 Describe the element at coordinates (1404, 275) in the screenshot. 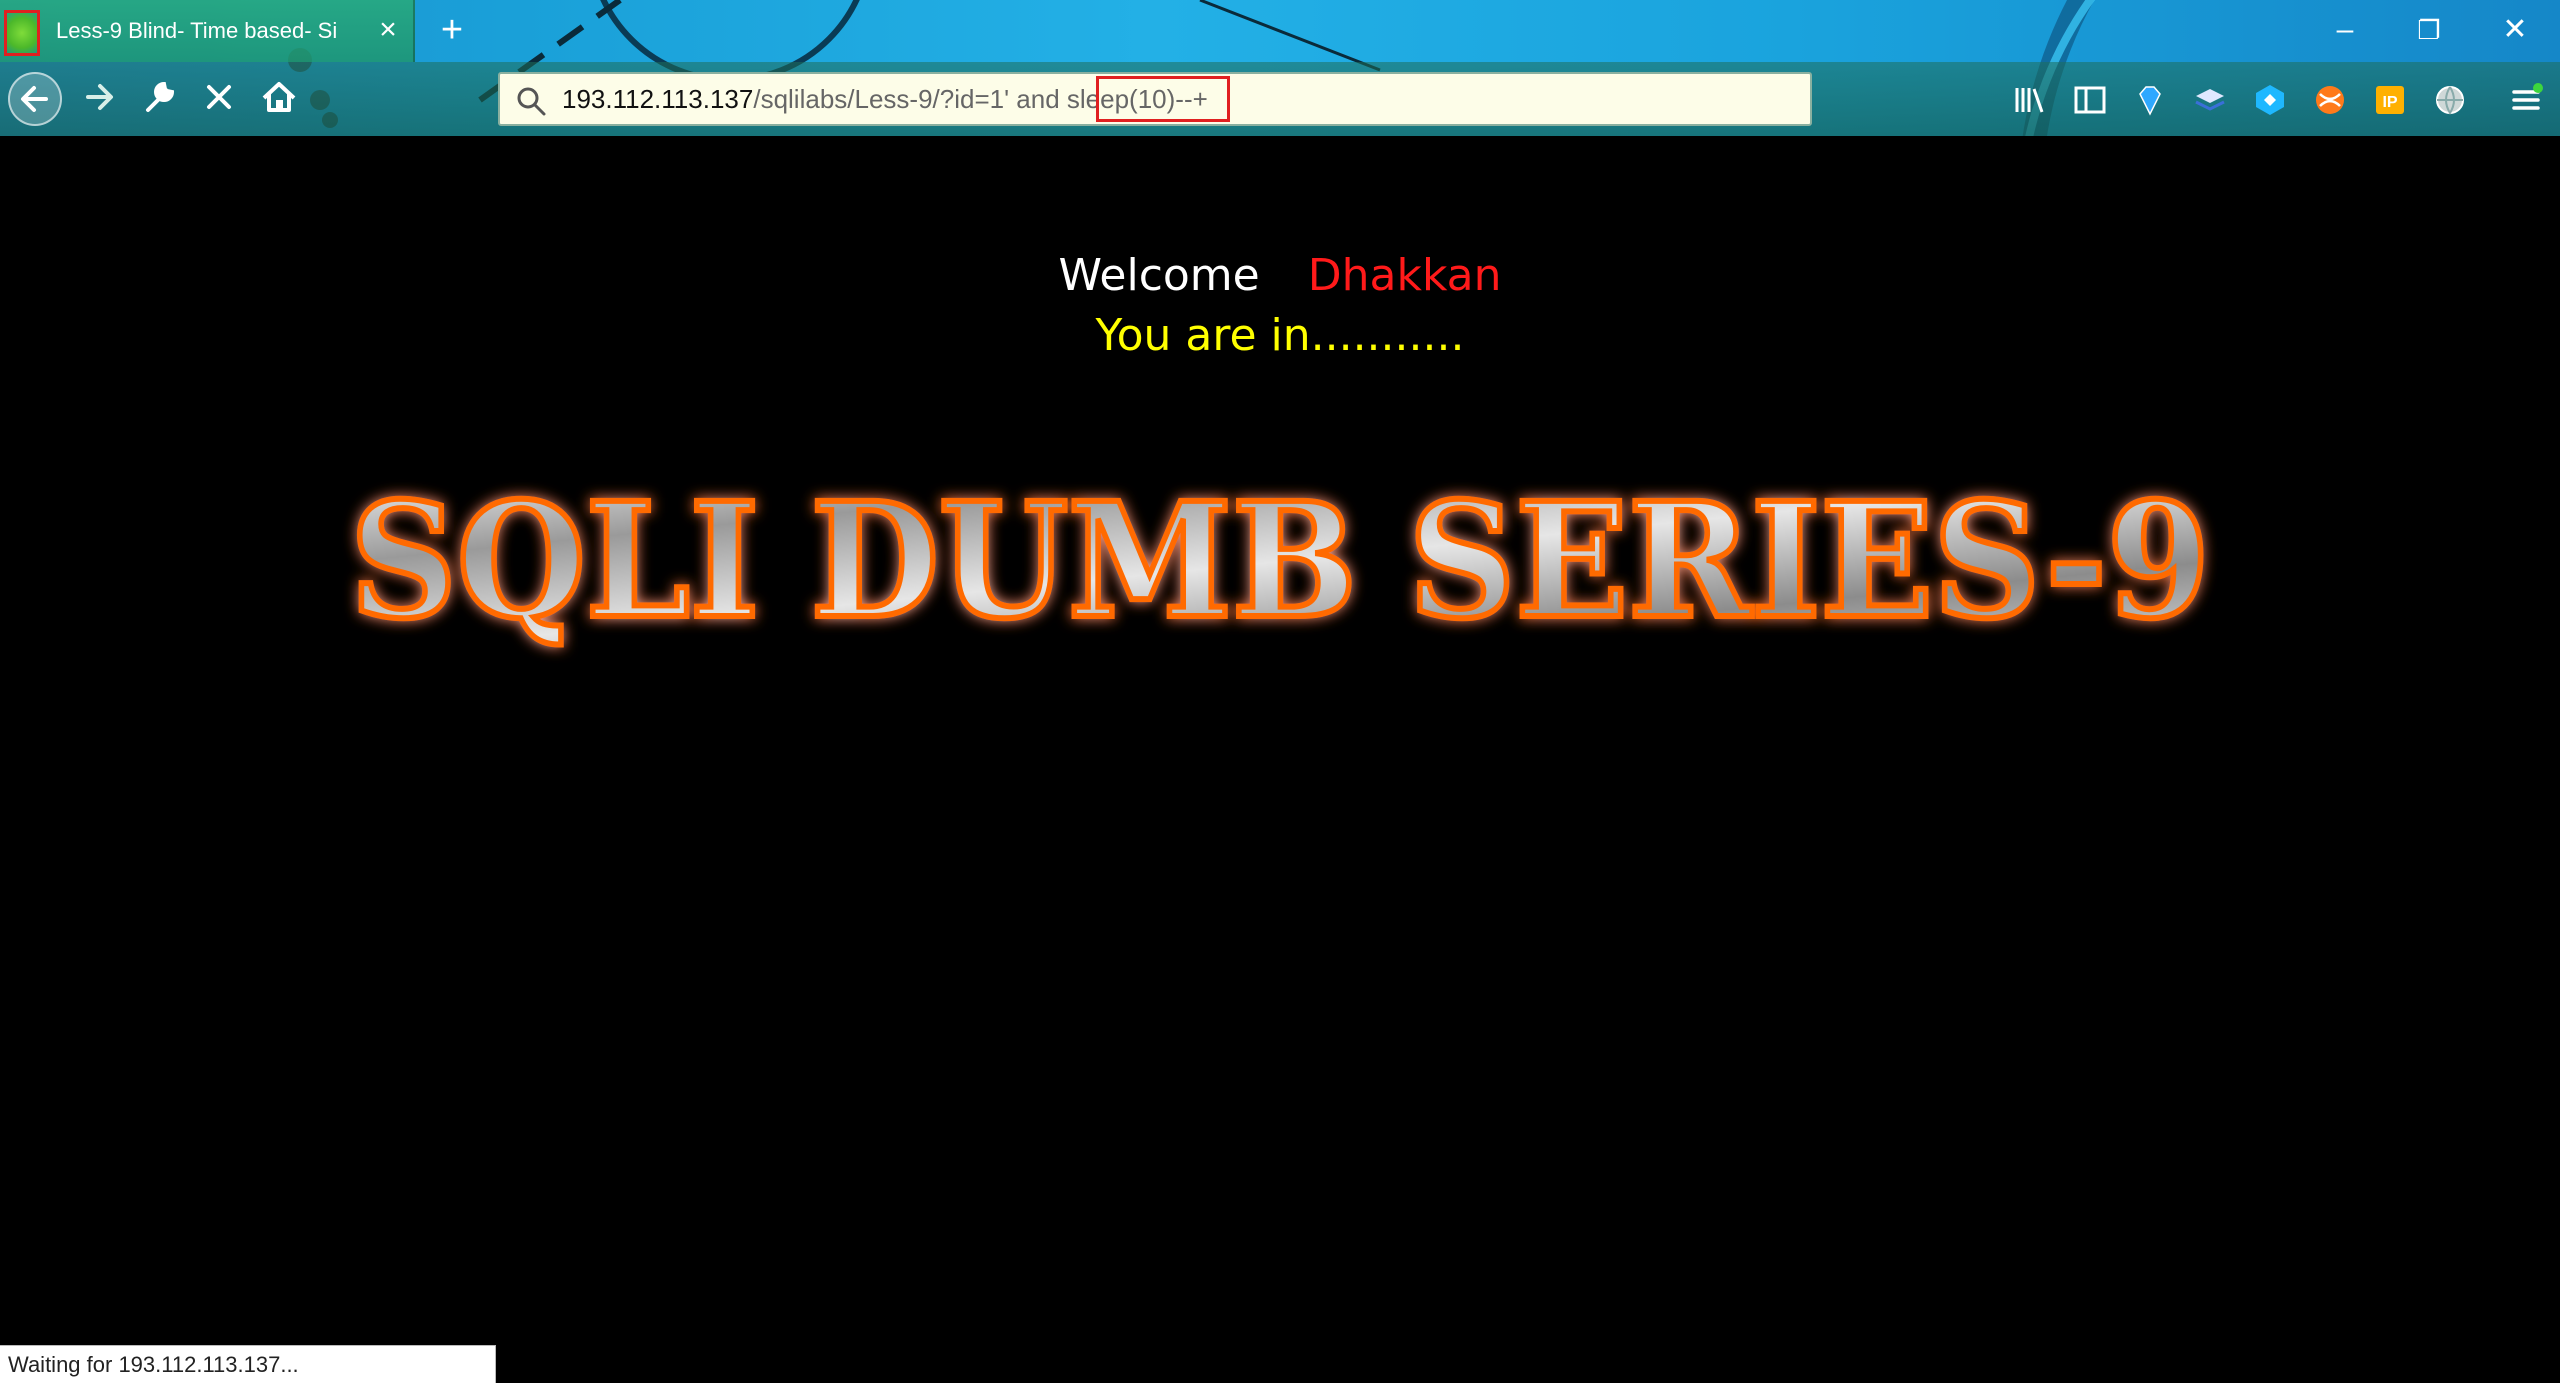

I see `user-name: Dhakkan` at that location.